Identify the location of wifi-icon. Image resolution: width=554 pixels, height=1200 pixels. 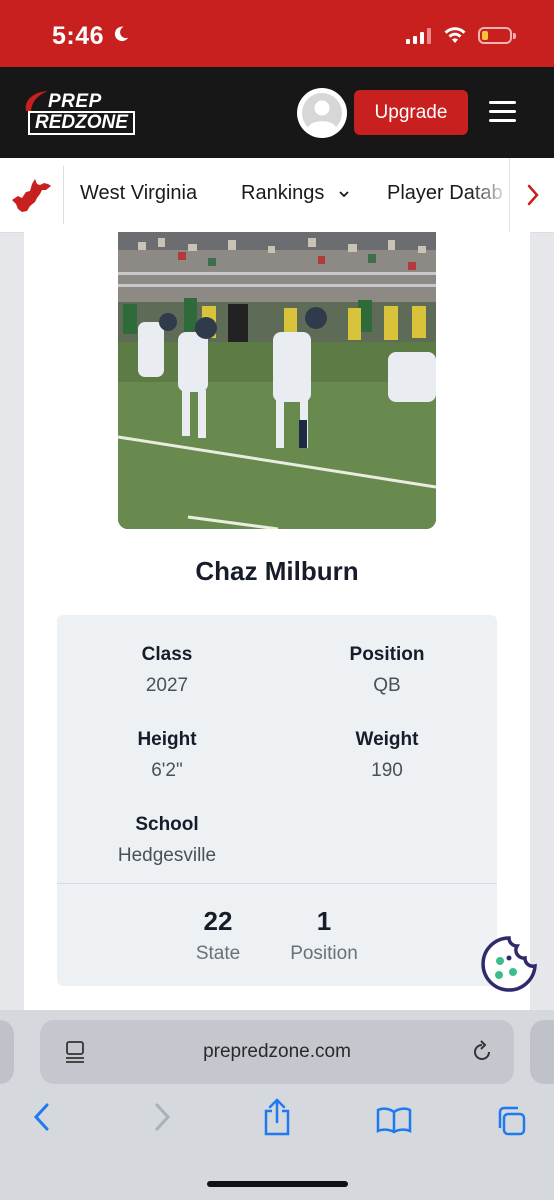
(455, 35).